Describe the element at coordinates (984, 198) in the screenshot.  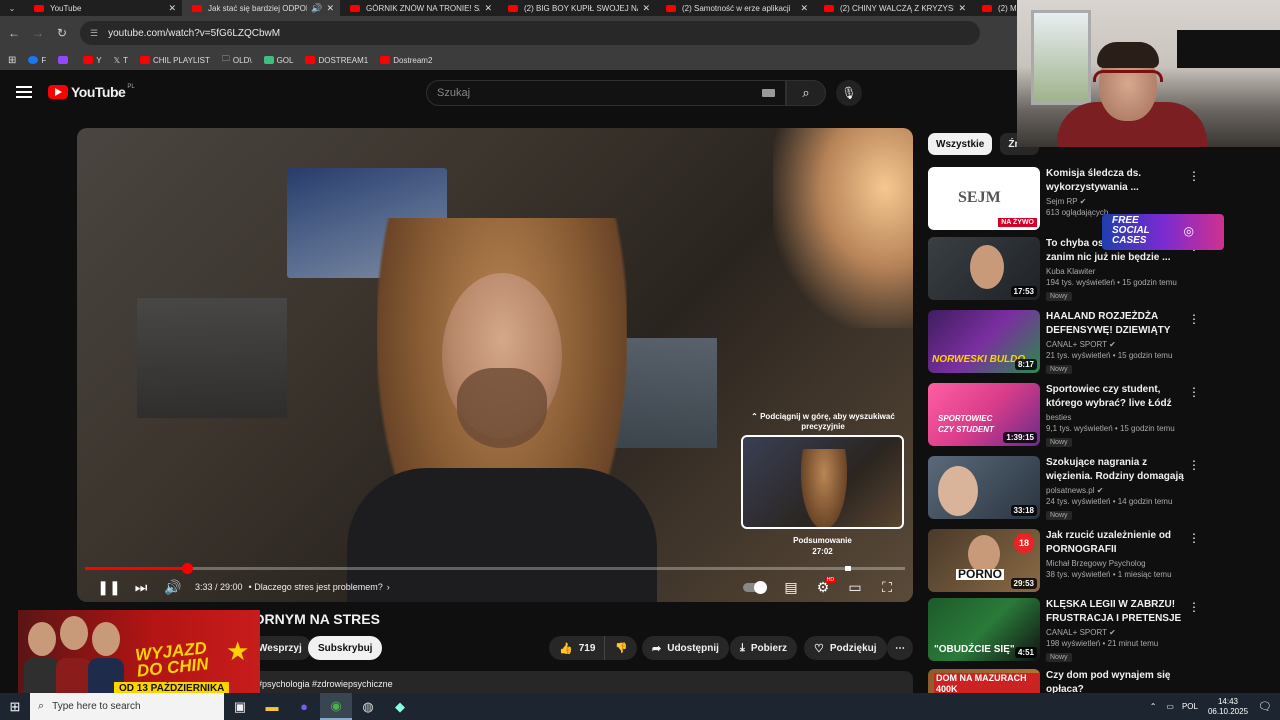
I see `video-thumbnail: SEJM NA ŻYWO` at that location.